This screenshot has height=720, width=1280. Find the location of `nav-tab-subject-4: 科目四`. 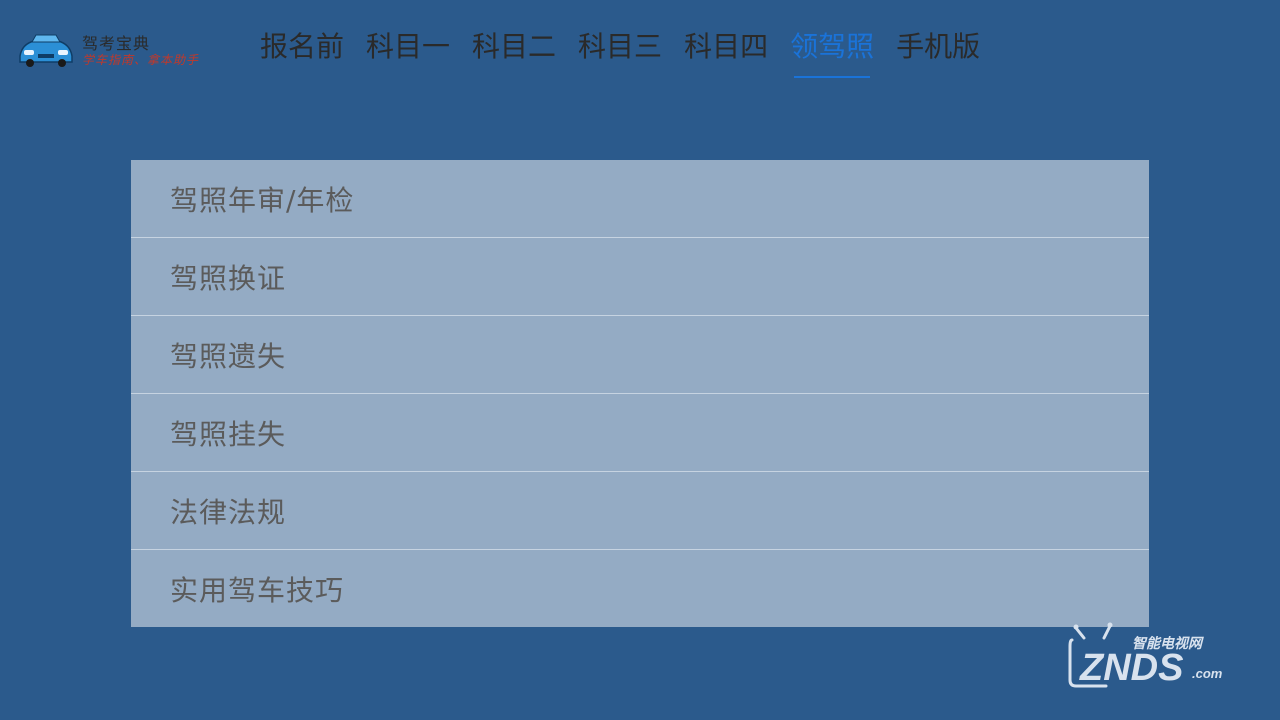

nav-tab-subject-4: 科目四 is located at coordinates (726, 54).